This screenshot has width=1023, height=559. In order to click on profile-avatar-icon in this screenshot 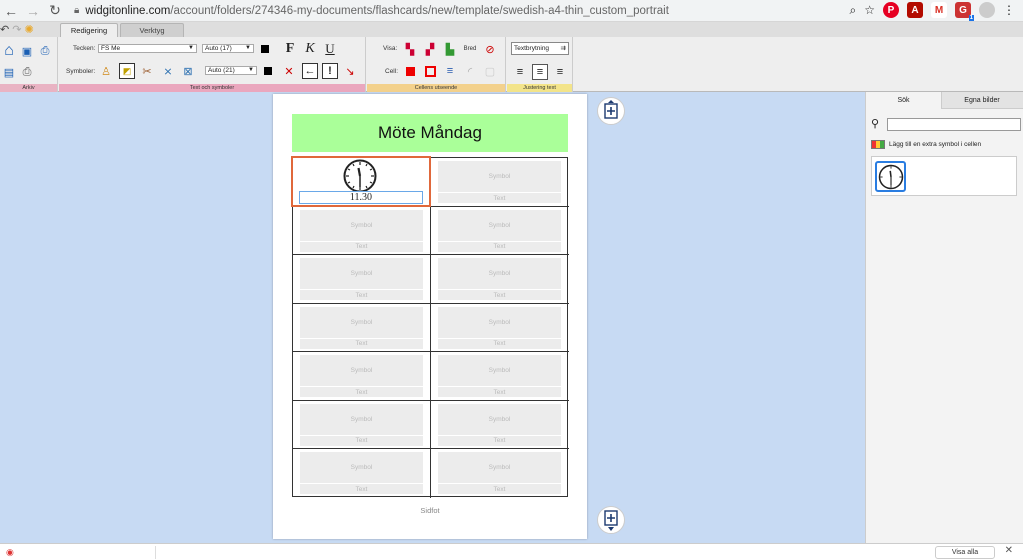, I will do `click(987, 10)`.